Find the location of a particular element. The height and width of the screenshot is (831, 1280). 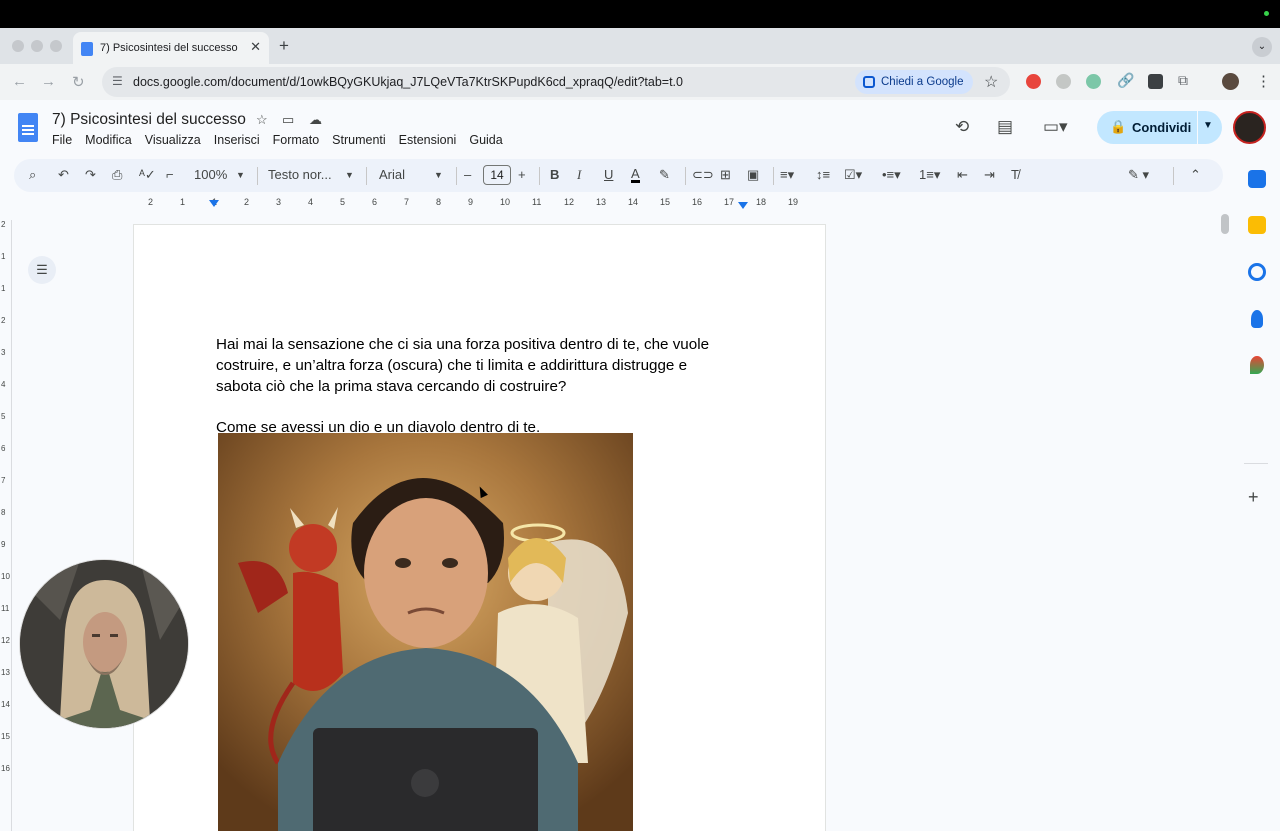

share-dropdown-icon: ▼ is located at coordinates (1208, 125).